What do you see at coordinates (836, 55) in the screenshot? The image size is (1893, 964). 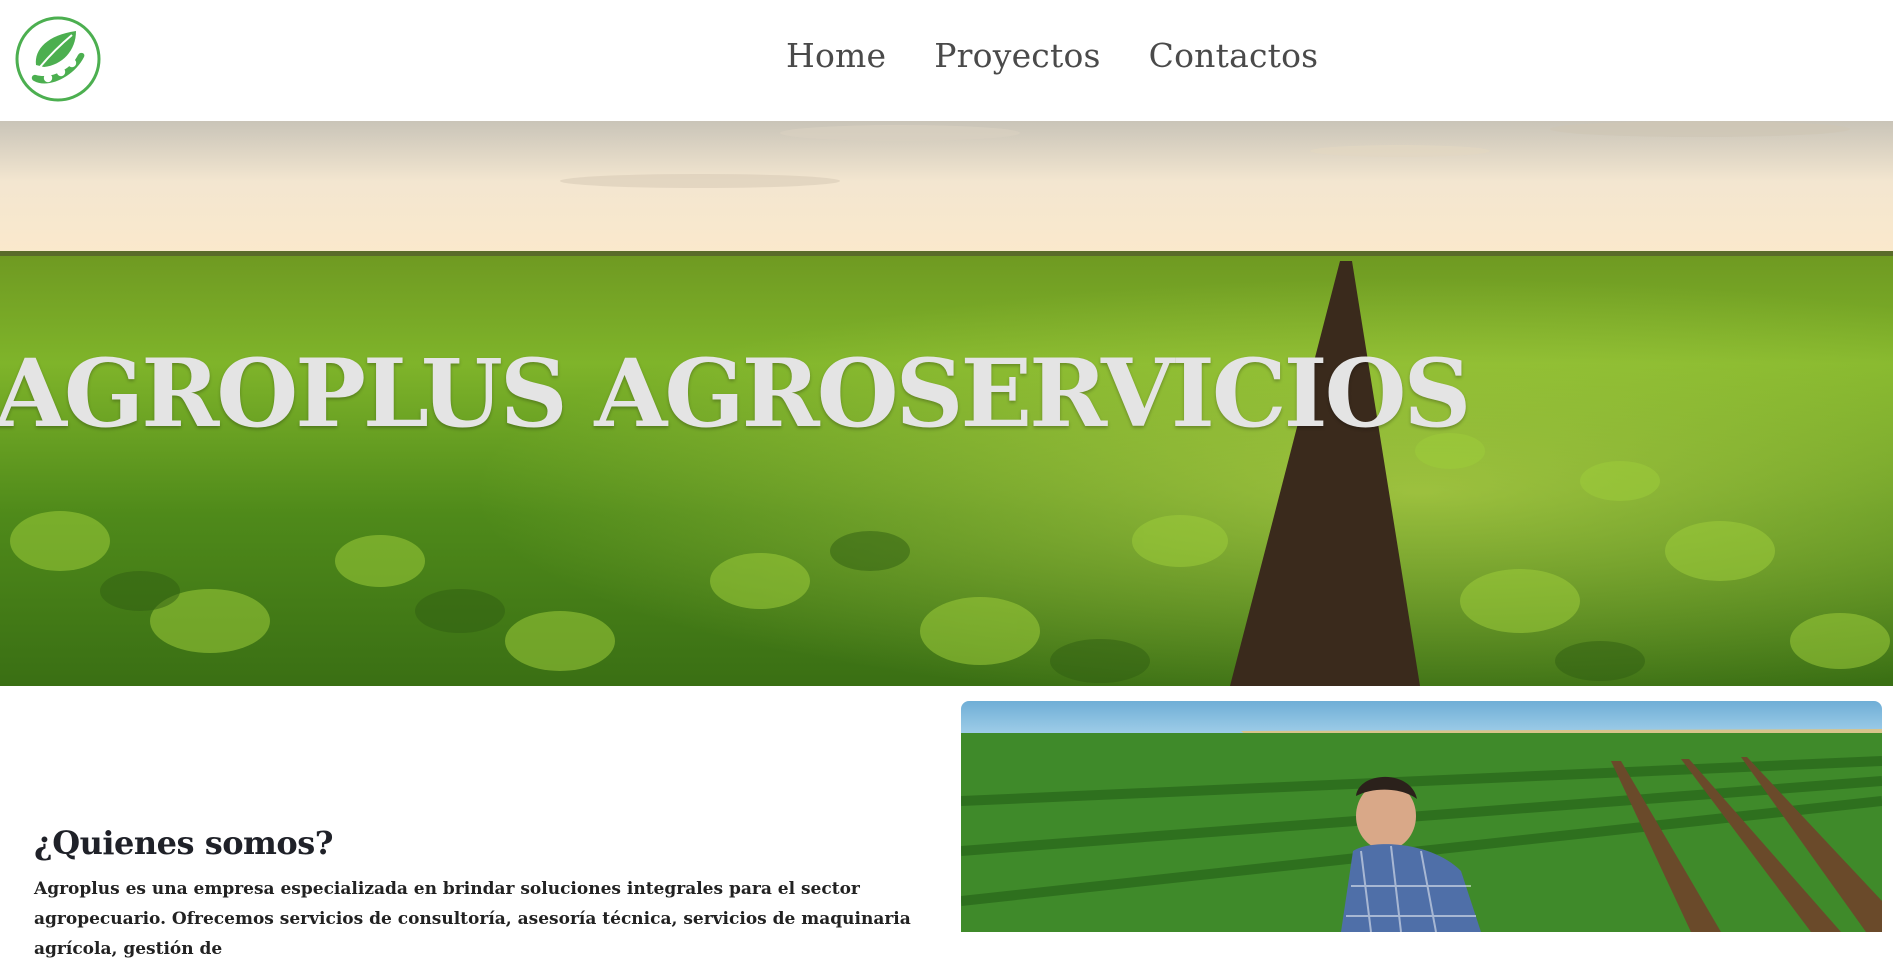 I see `nav-home-link: Home` at bounding box center [836, 55].